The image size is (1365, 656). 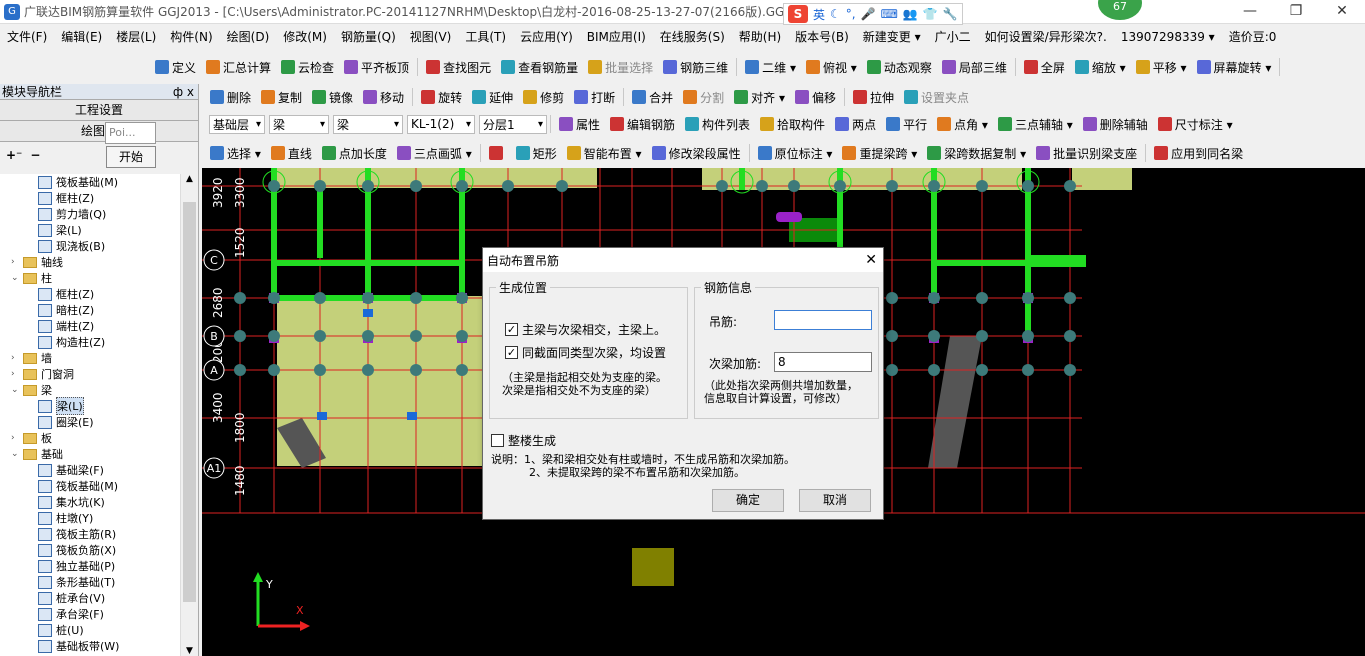 I want to click on menu-item-9: 云应用(Y), so click(x=546, y=37).